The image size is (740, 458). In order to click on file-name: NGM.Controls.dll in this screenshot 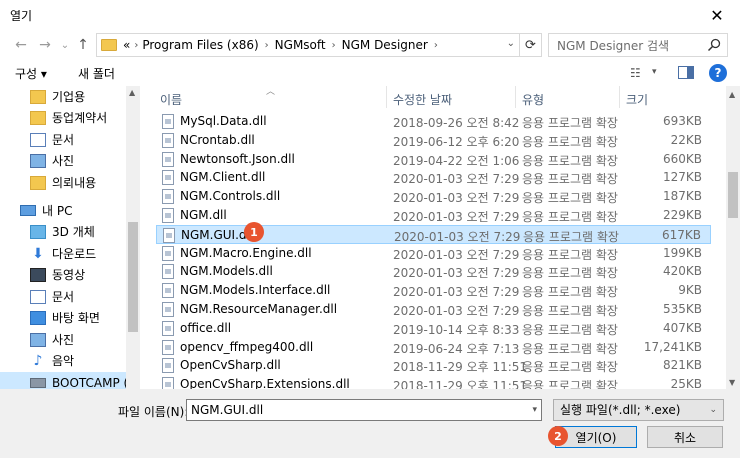, I will do `click(230, 196)`.